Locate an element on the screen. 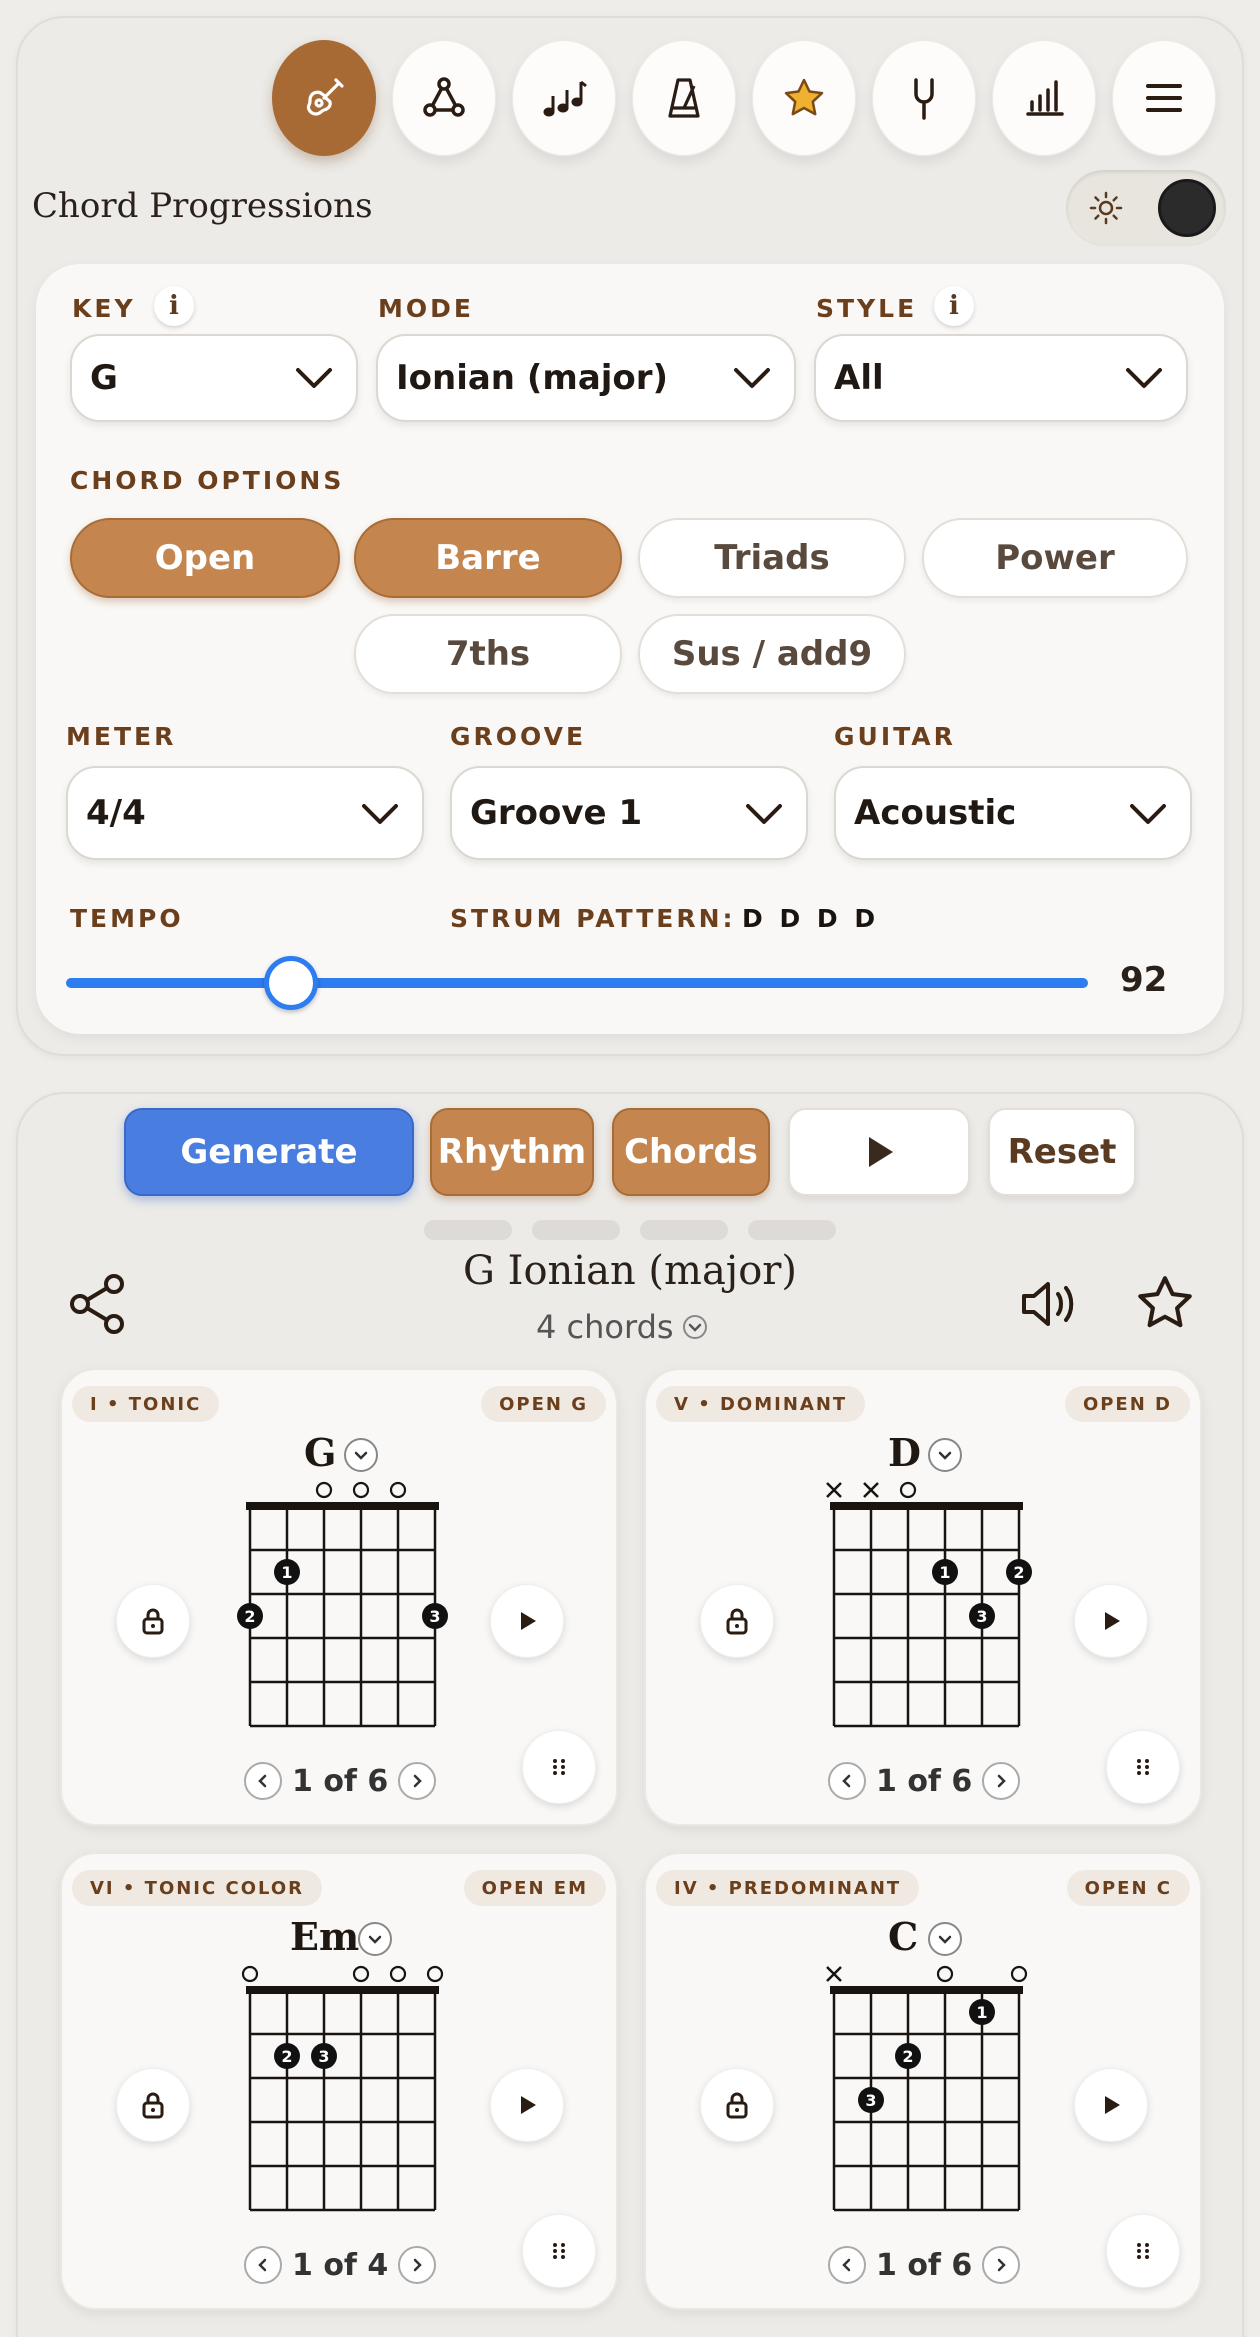 This screenshot has height=2337, width=1260. mode-select: Ionian (major) is located at coordinates (586, 378).